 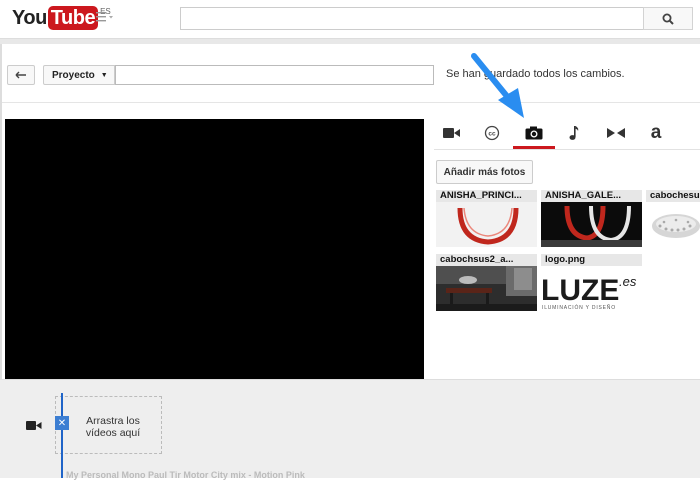 I want to click on photo-image: LUZE .es ILUMINACIÓN Y DISEÑO, so click(x=591, y=288).